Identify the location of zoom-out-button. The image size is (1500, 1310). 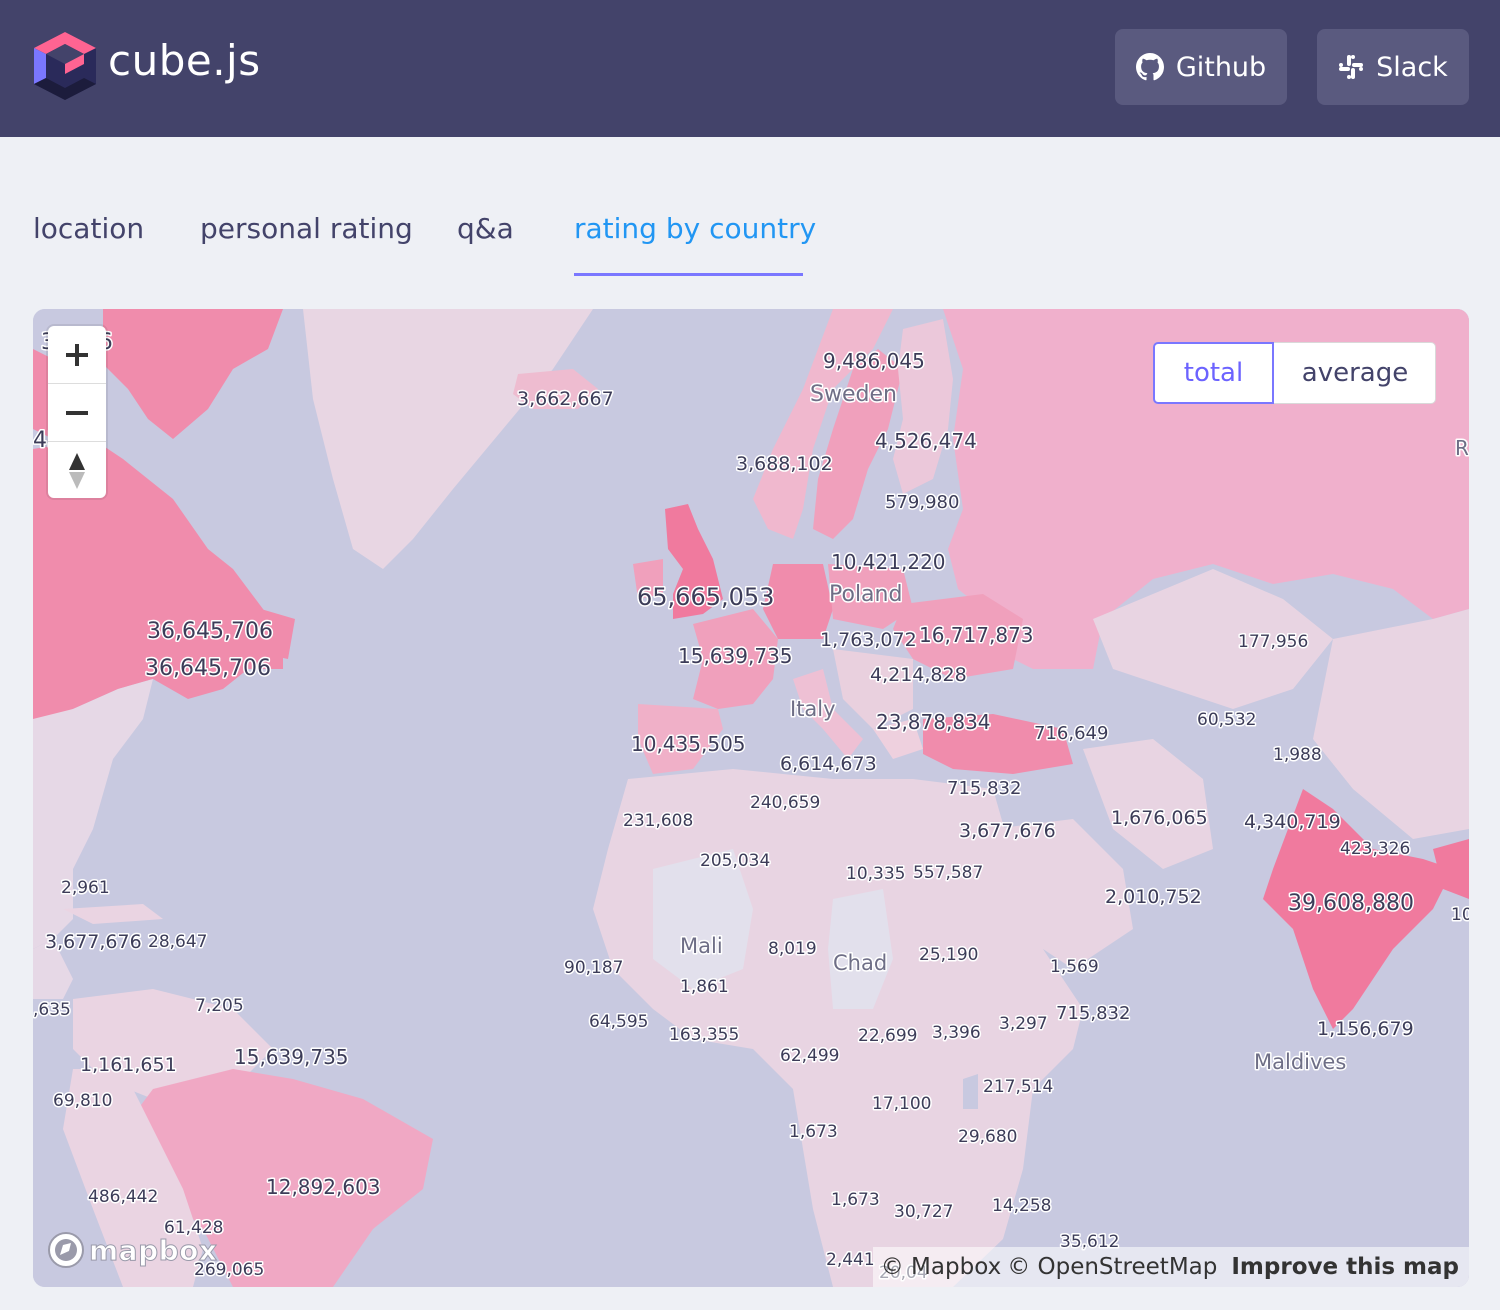
(77, 412).